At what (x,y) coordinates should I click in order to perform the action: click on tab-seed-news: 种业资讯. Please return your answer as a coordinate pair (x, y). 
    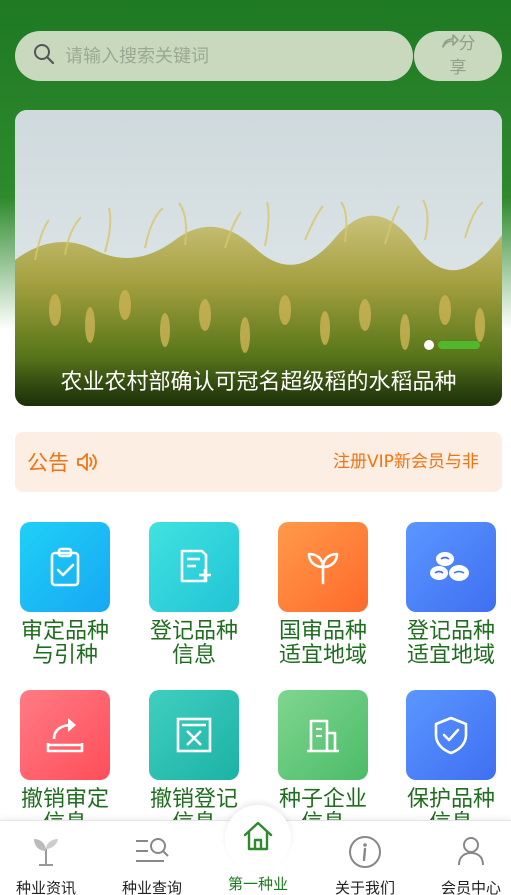
    Looking at the image, I should click on (48, 858).